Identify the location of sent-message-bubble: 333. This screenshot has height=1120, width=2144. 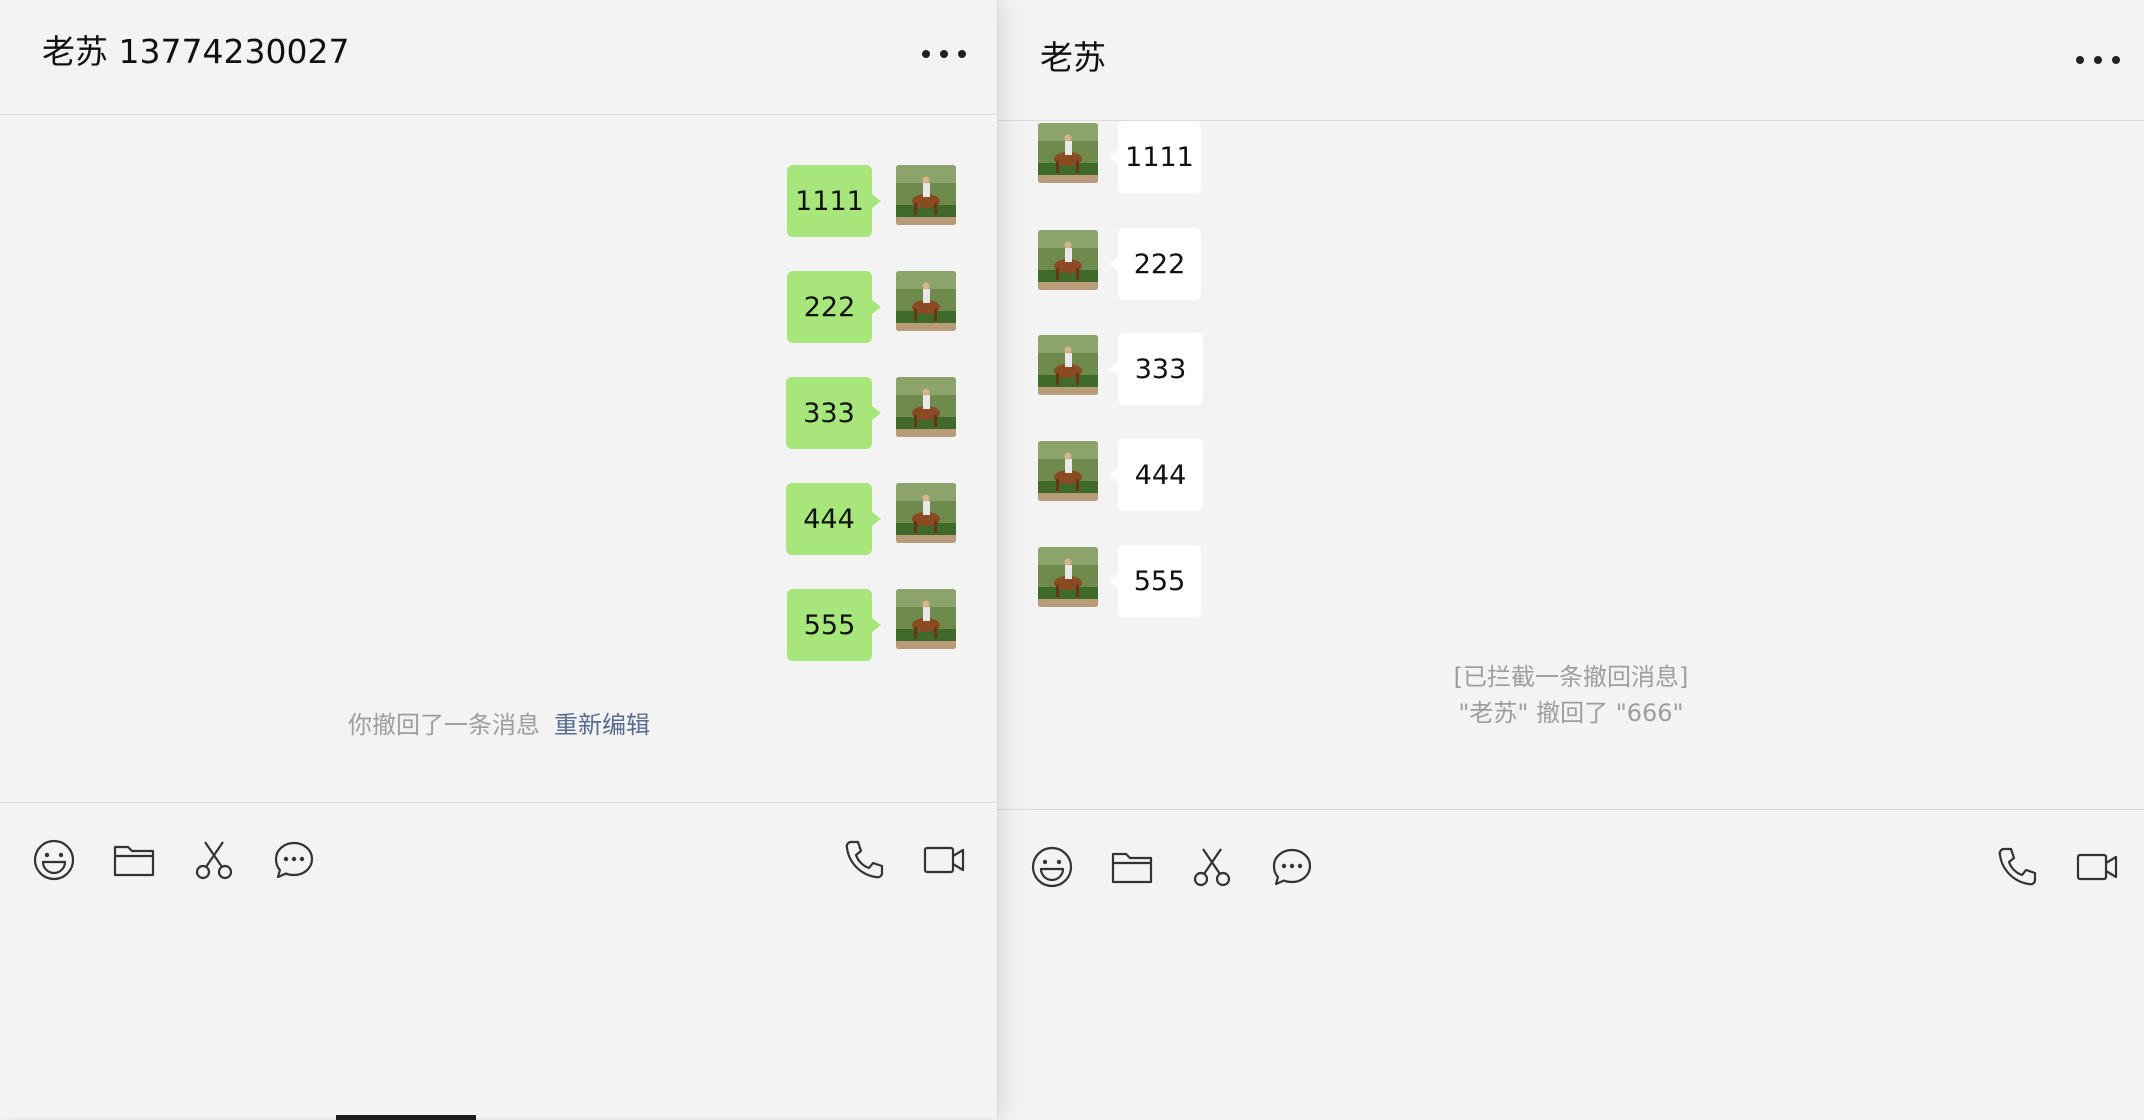
(833, 413).